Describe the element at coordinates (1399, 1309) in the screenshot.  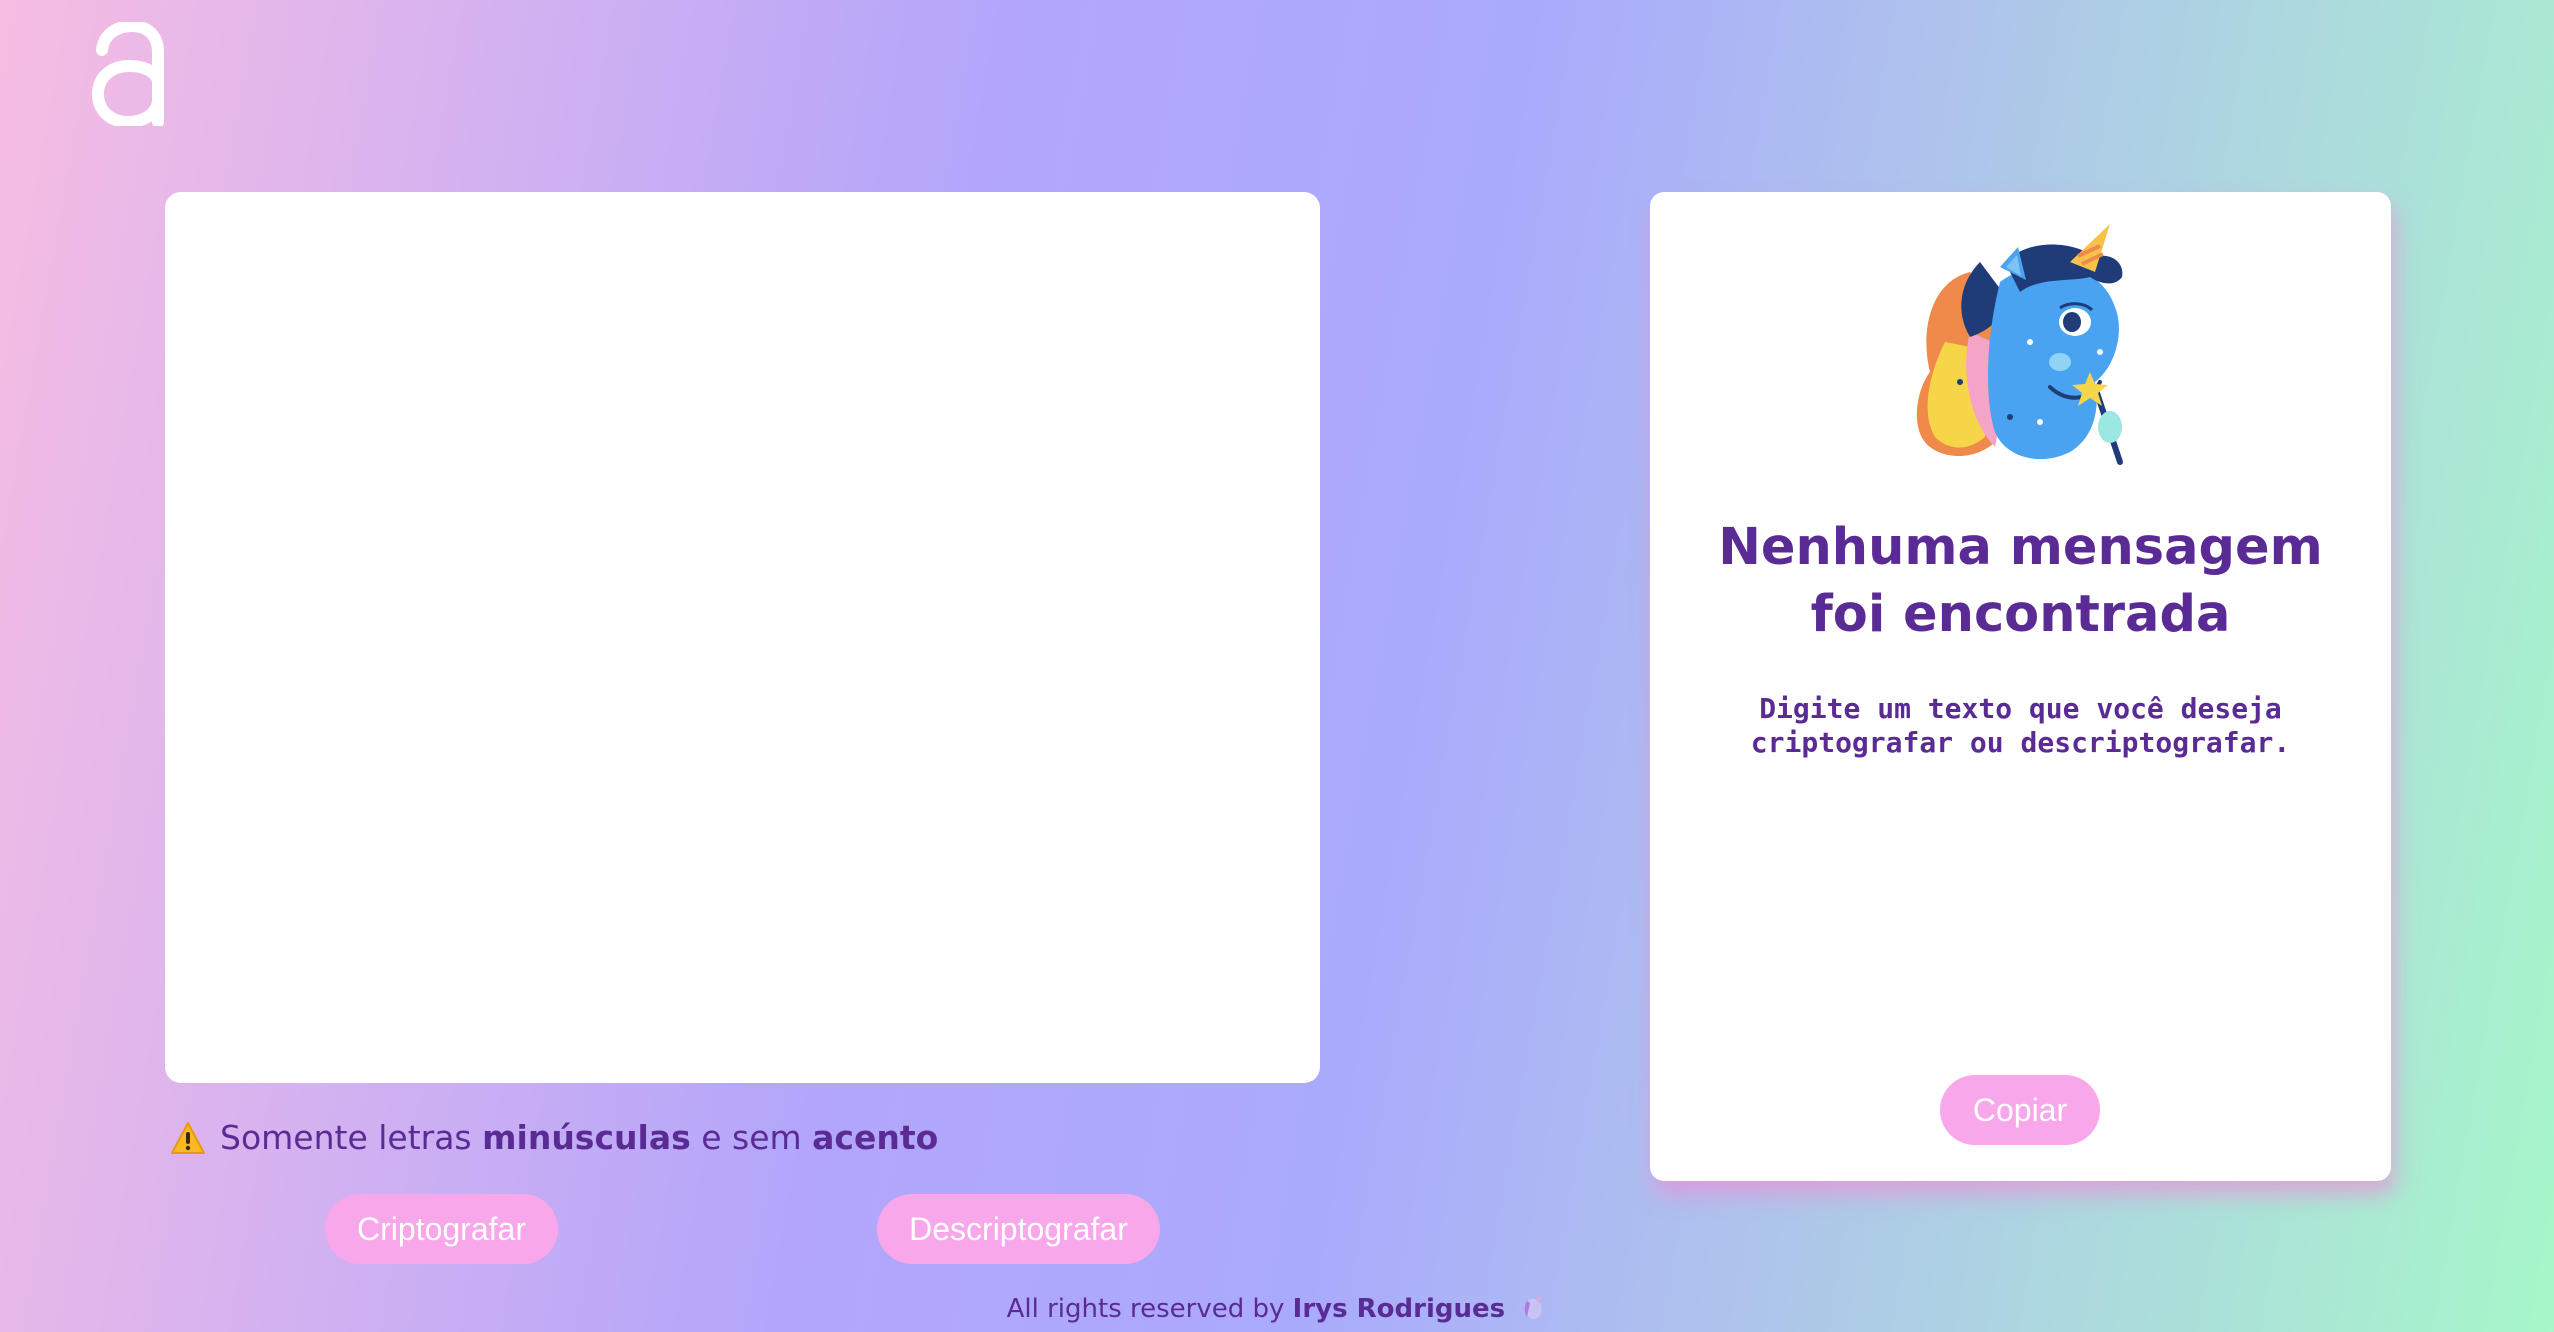
I see `footer-author: Irys Rodrigues` at that location.